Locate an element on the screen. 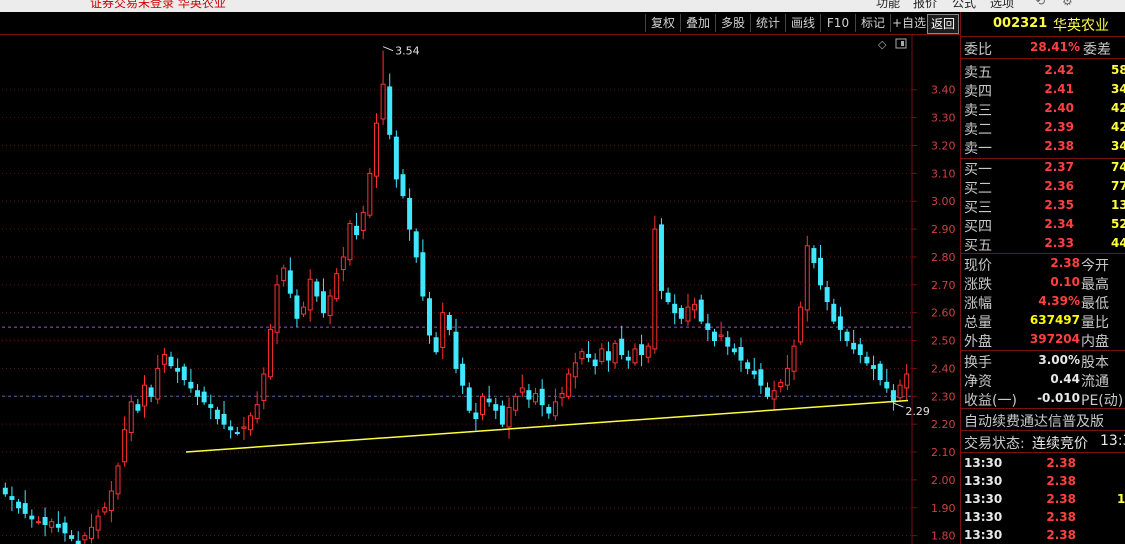 Image resolution: width=1125 pixels, height=544 pixels. sell-order-5-extra: 58 is located at coordinates (1118, 70).